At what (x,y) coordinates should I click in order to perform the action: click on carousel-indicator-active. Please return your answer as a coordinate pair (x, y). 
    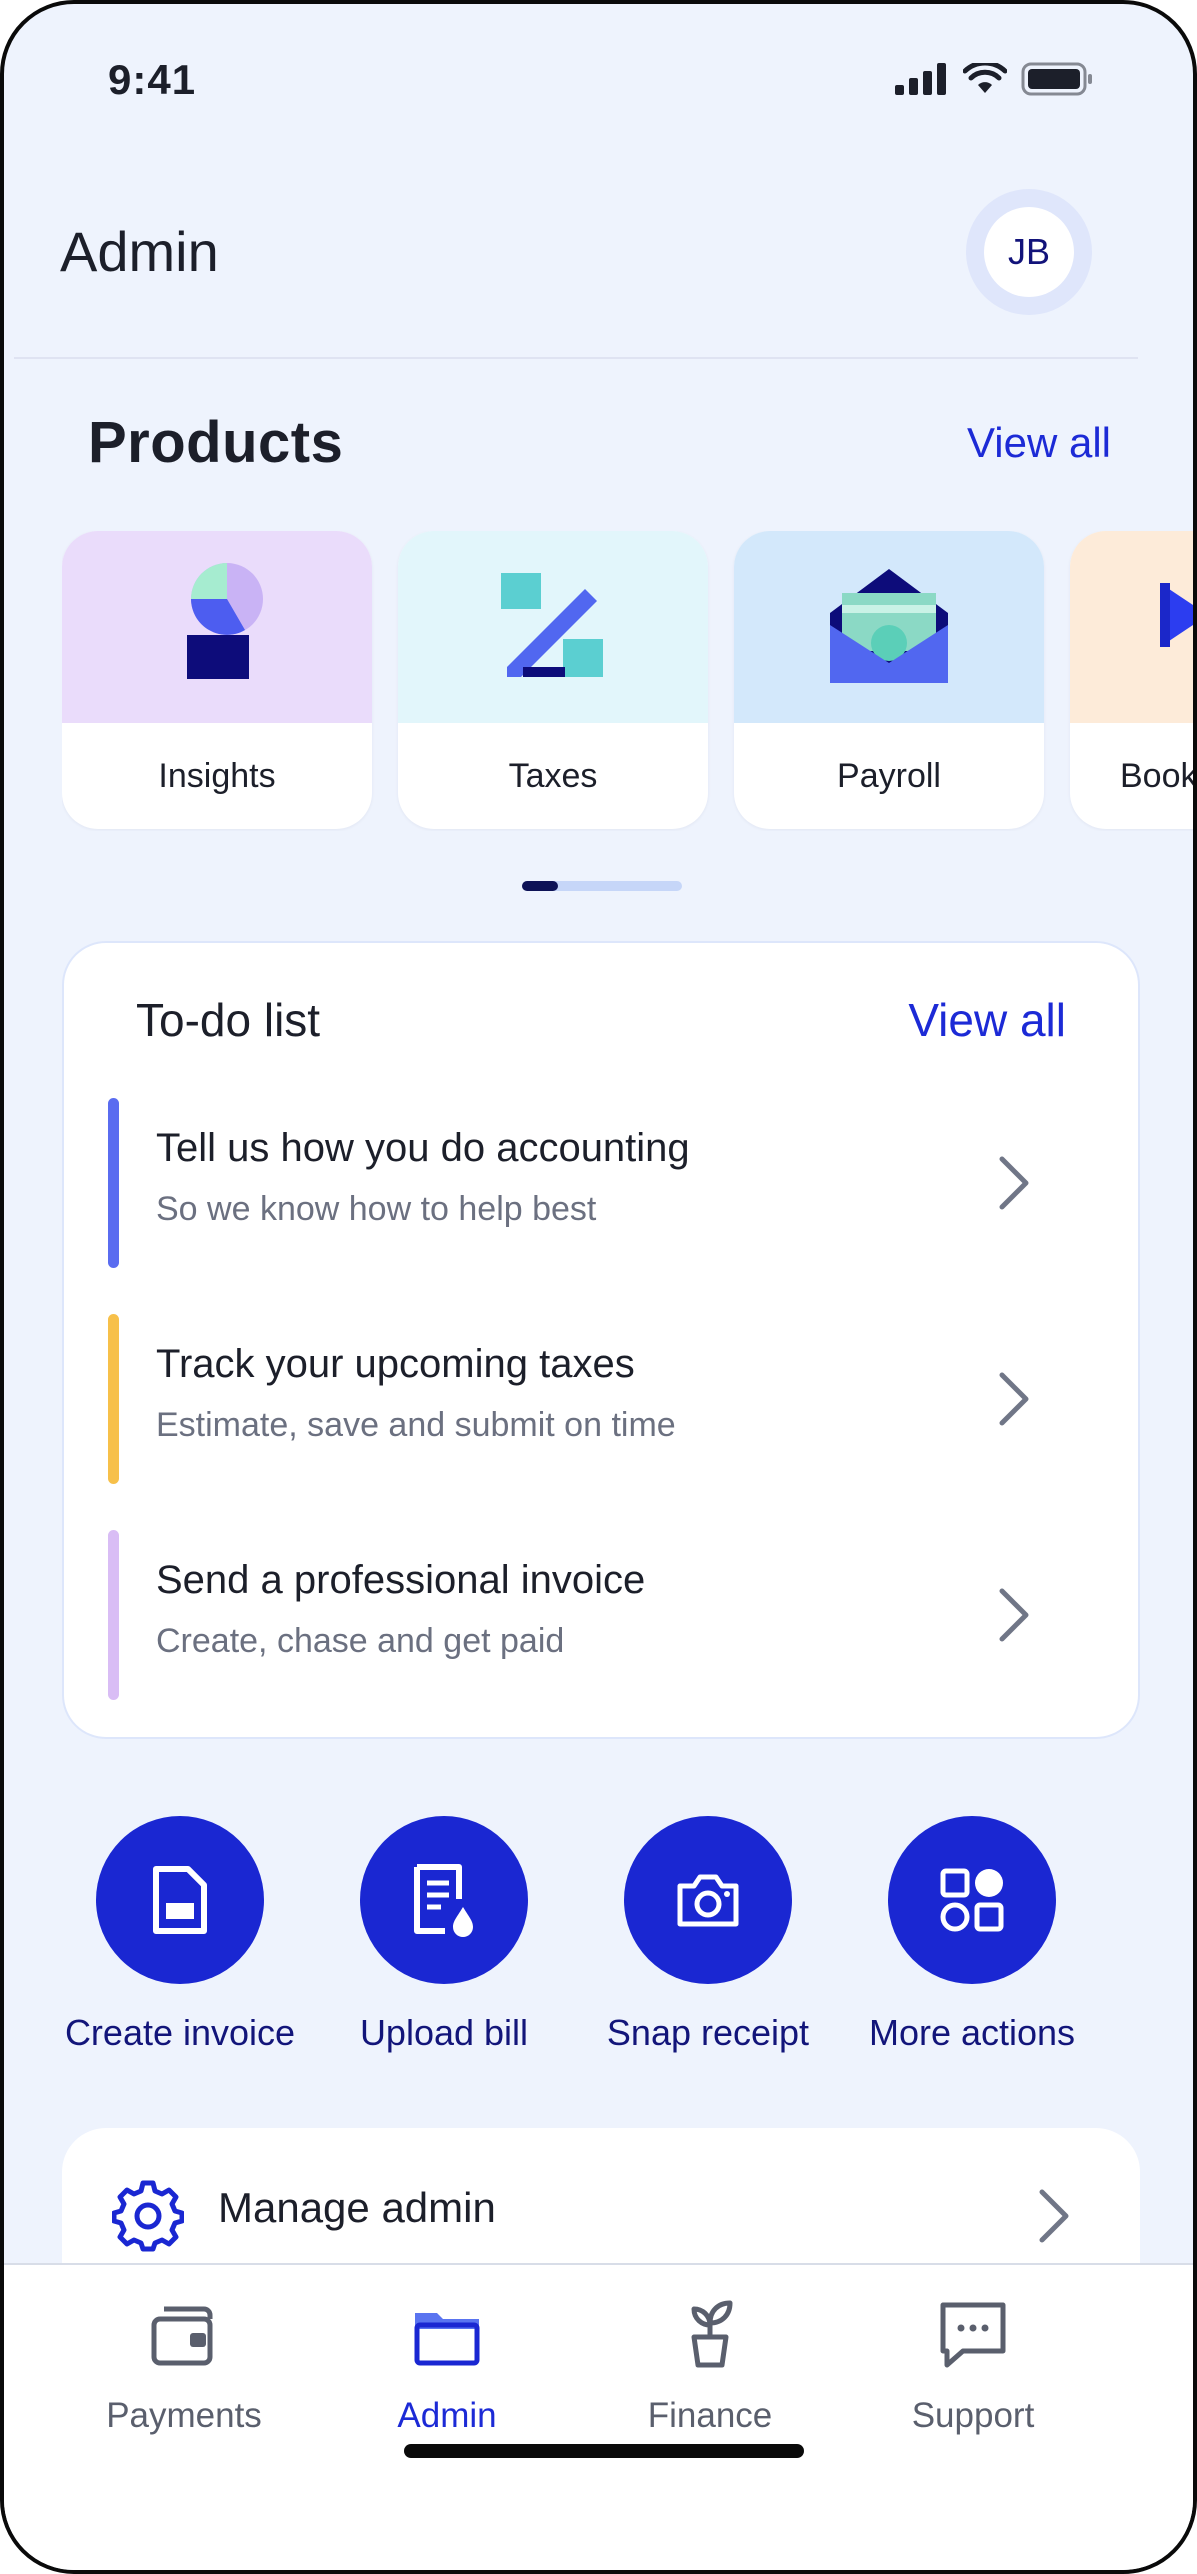
    Looking at the image, I should click on (540, 886).